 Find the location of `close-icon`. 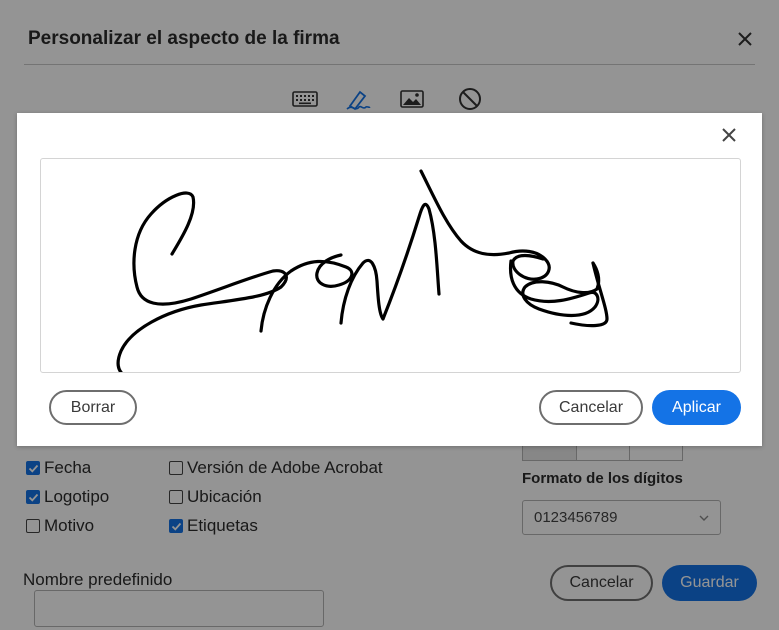

close-icon is located at coordinates (729, 135).